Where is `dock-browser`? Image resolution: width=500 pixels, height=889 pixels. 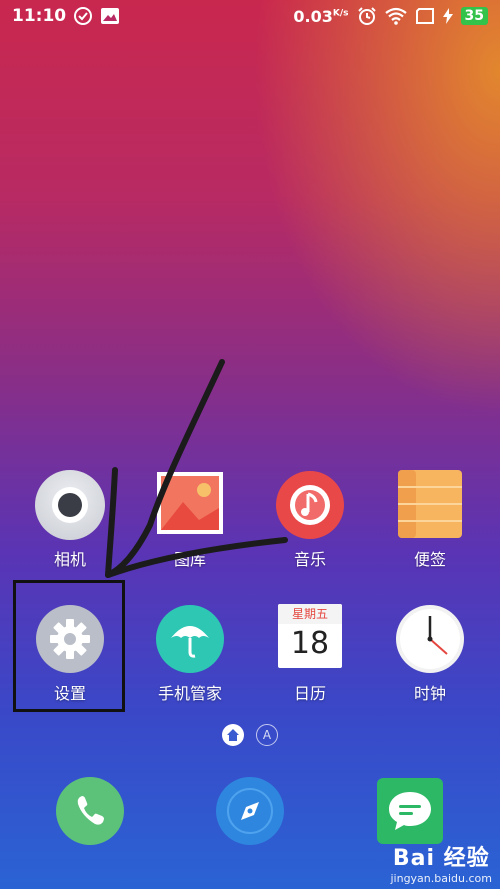 dock-browser is located at coordinates (250, 811).